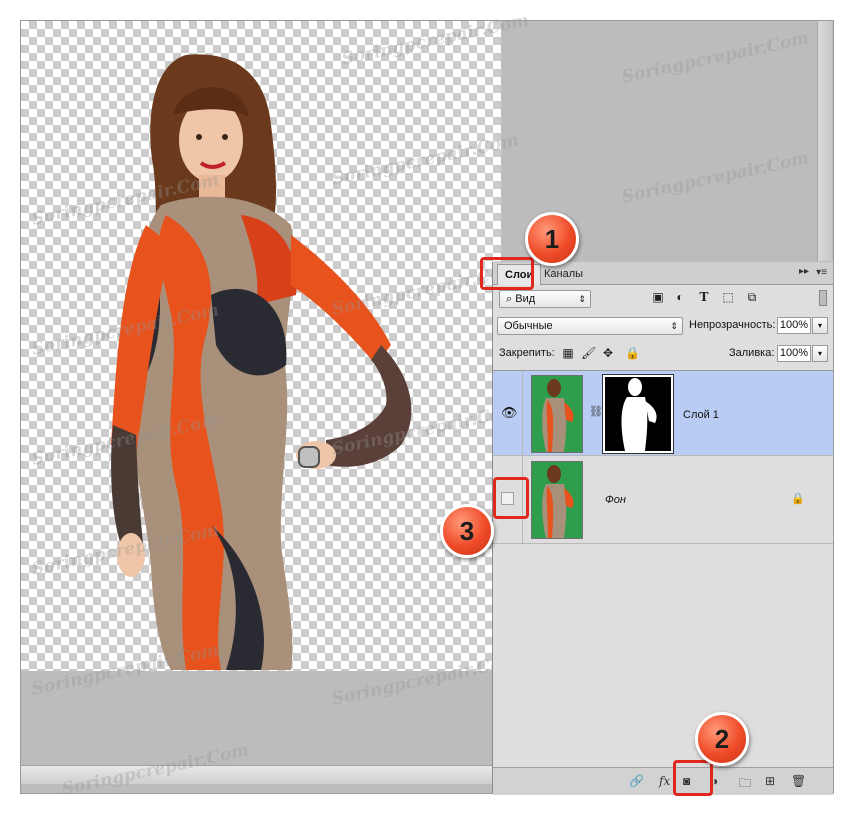 This screenshot has height=817, width=855. What do you see at coordinates (596, 411) in the screenshot?
I see `link-chain-icon: ⛓` at bounding box center [596, 411].